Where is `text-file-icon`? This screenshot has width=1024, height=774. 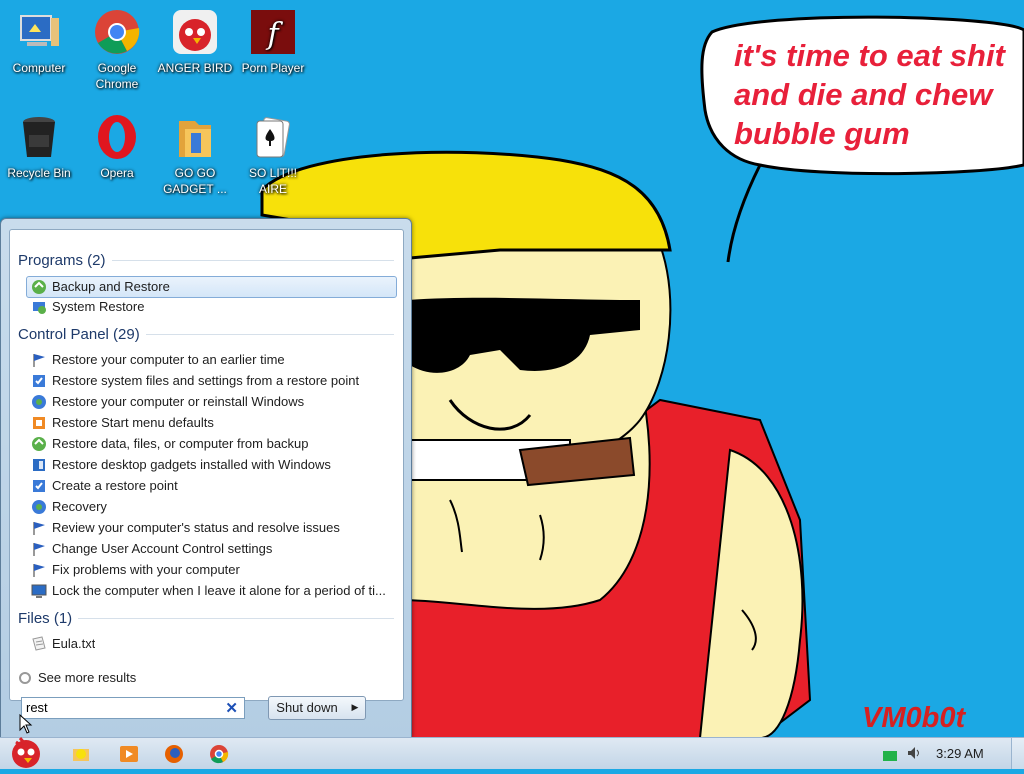 text-file-icon is located at coordinates (39, 644).